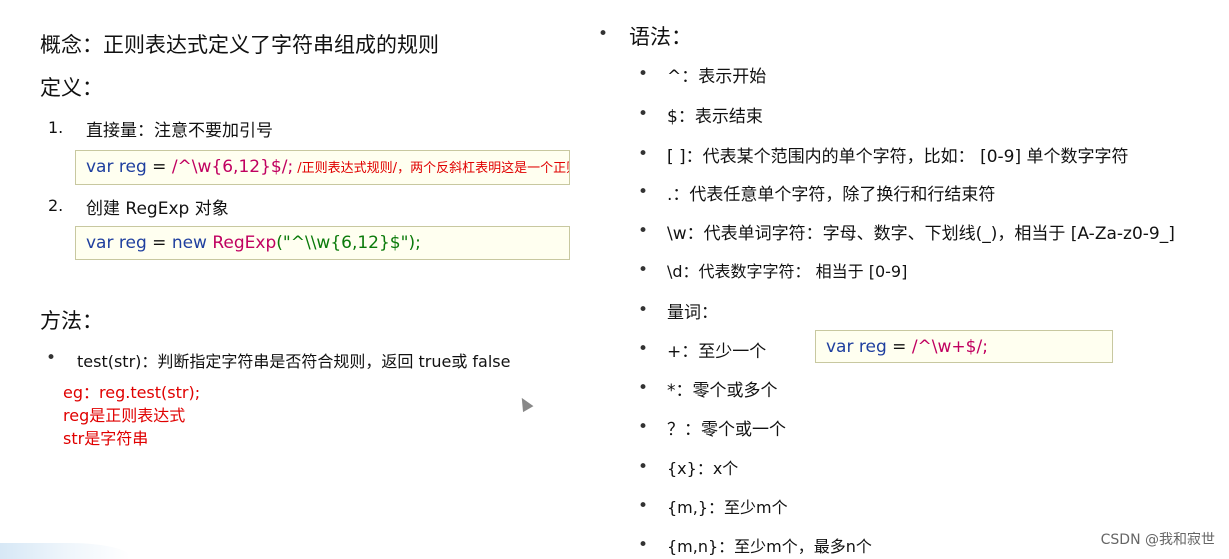  What do you see at coordinates (433, 168) in the screenshot?
I see `code-comment: /正则表达式规则/，两个反斜杠表明这是一个正则表达式` at bounding box center [433, 168].